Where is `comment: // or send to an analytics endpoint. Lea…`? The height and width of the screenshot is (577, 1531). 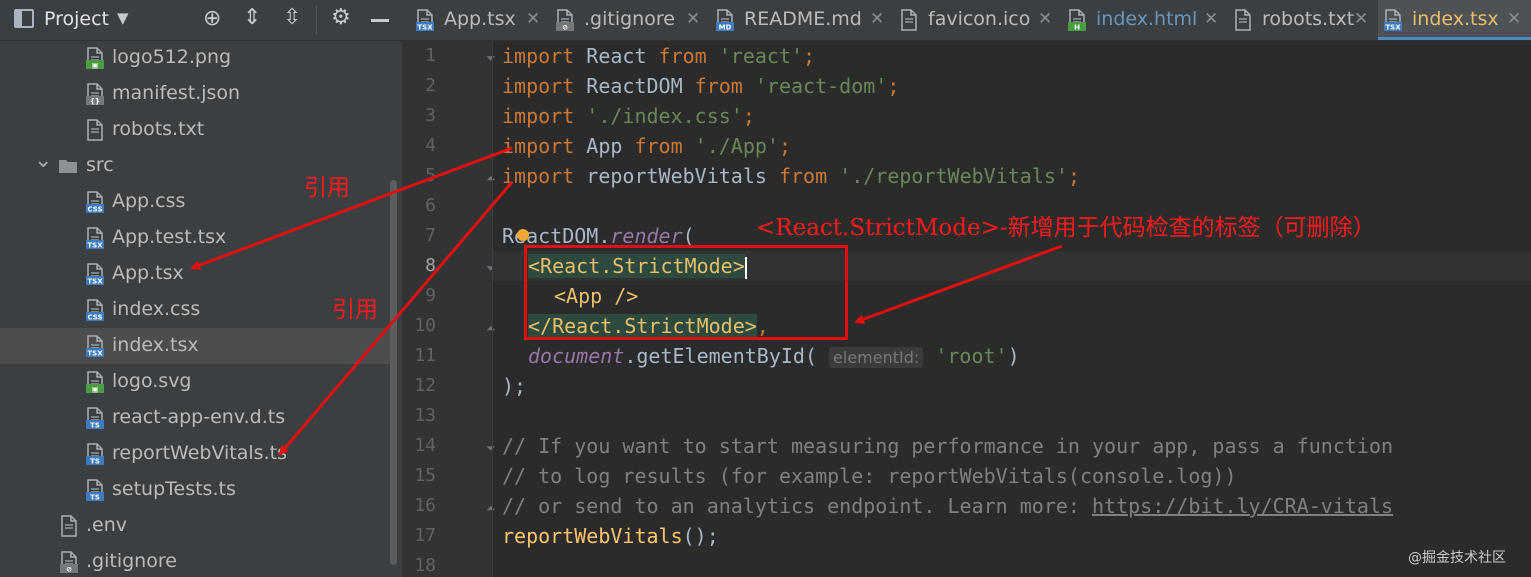 comment: // or send to an analytics endpoint. Lea… is located at coordinates (797, 506).